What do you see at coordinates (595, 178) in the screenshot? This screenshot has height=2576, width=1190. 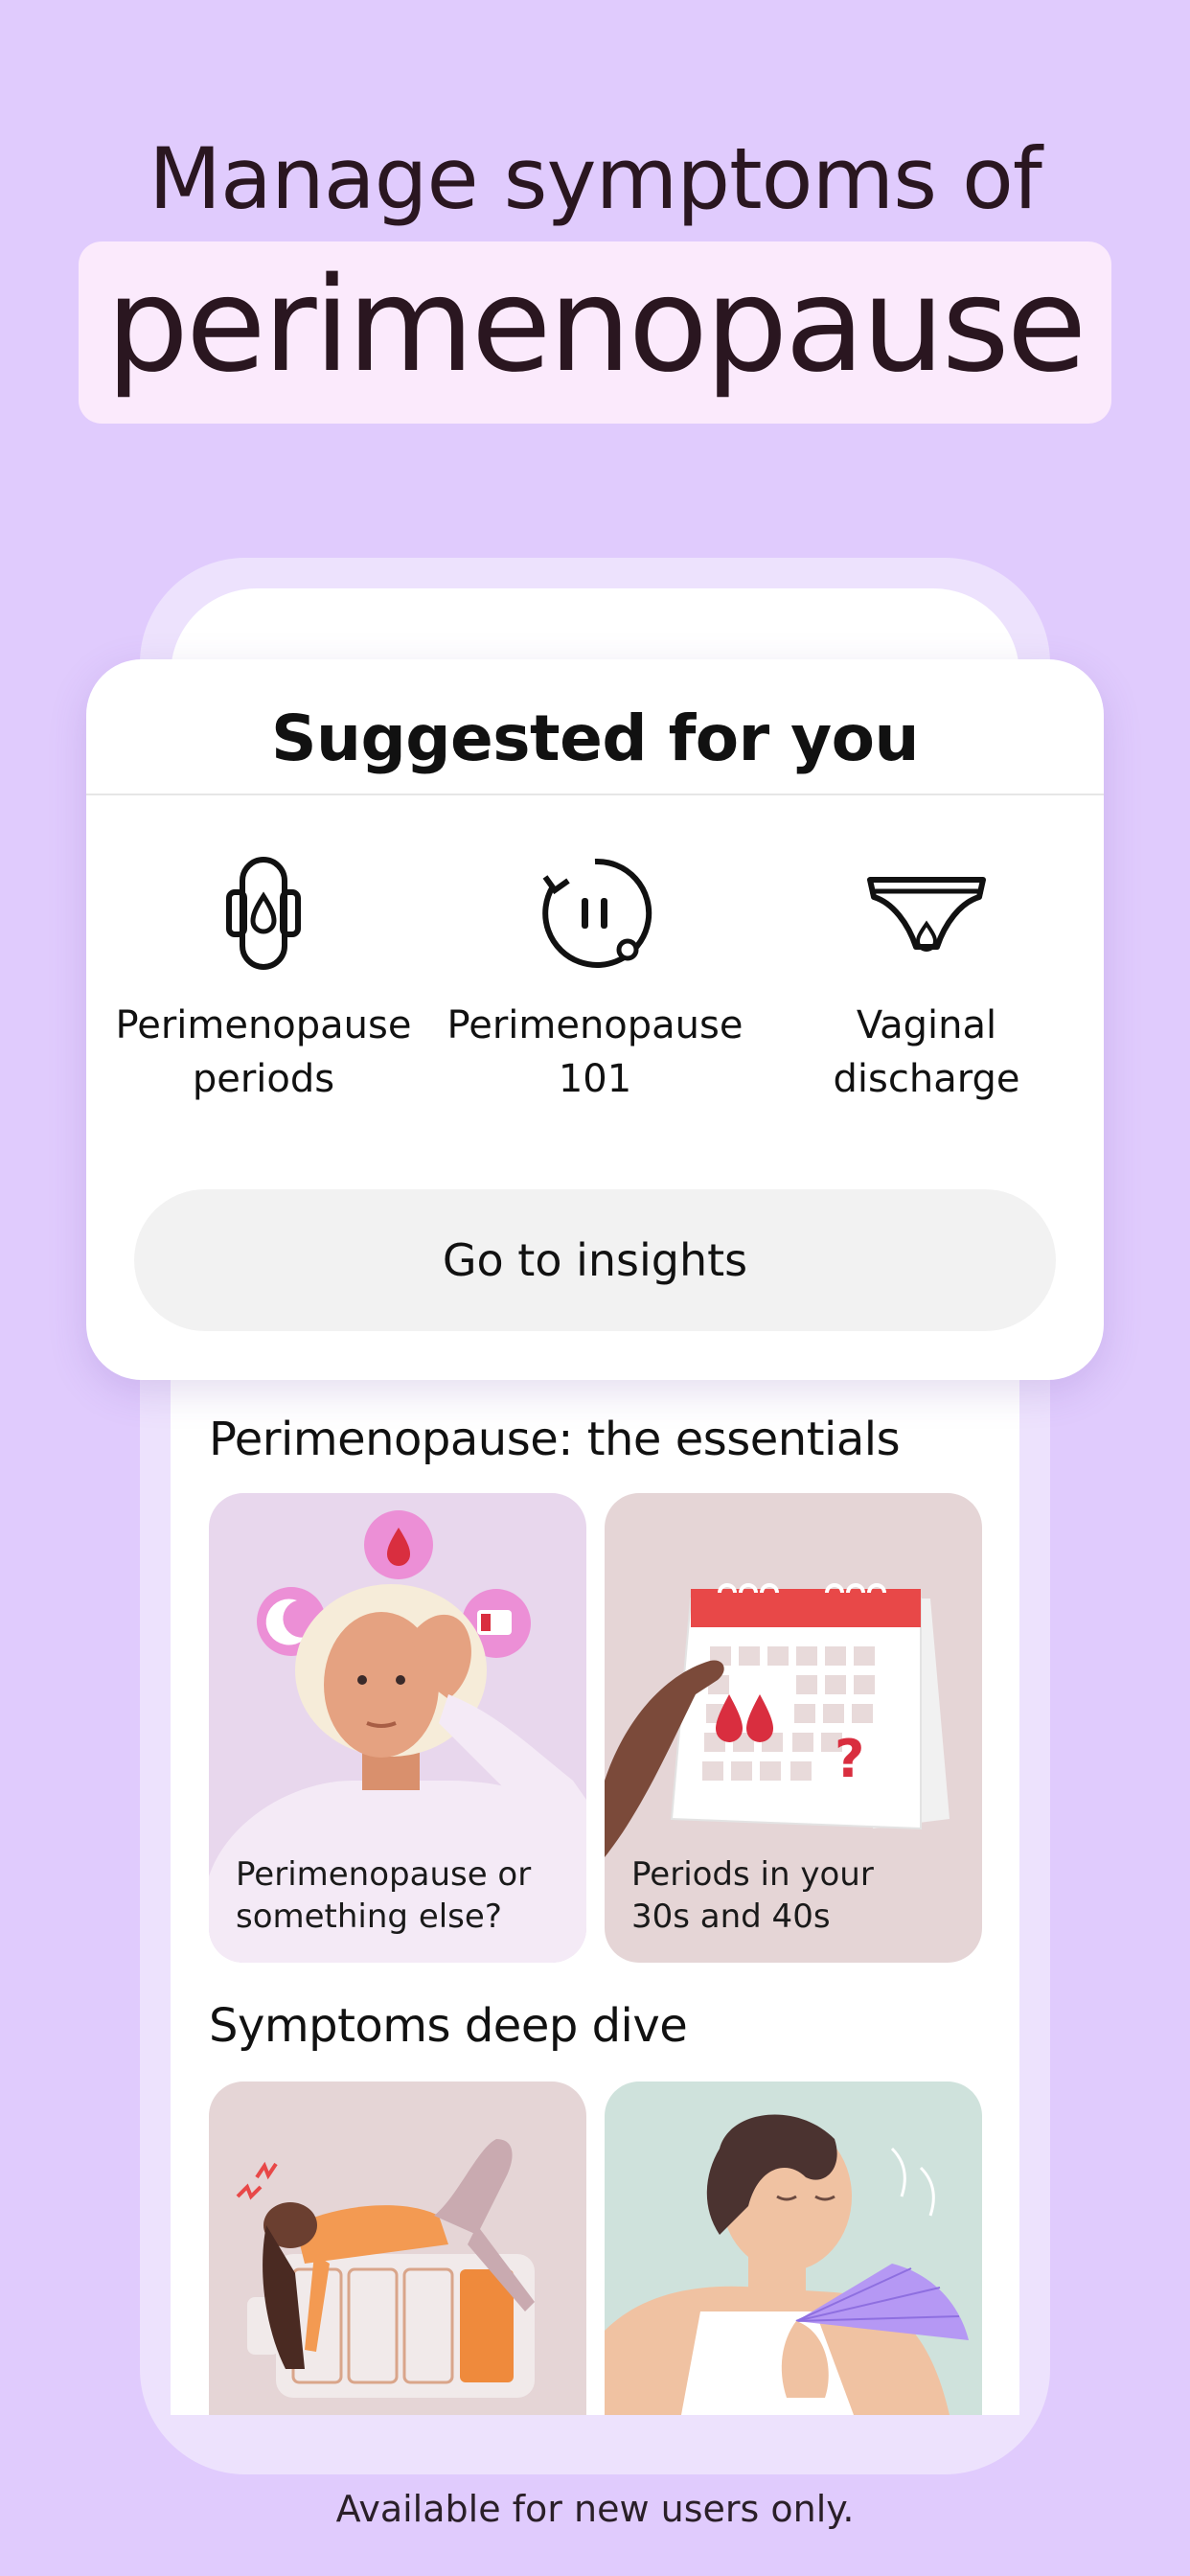 I see `headline: Manage symptoms of` at bounding box center [595, 178].